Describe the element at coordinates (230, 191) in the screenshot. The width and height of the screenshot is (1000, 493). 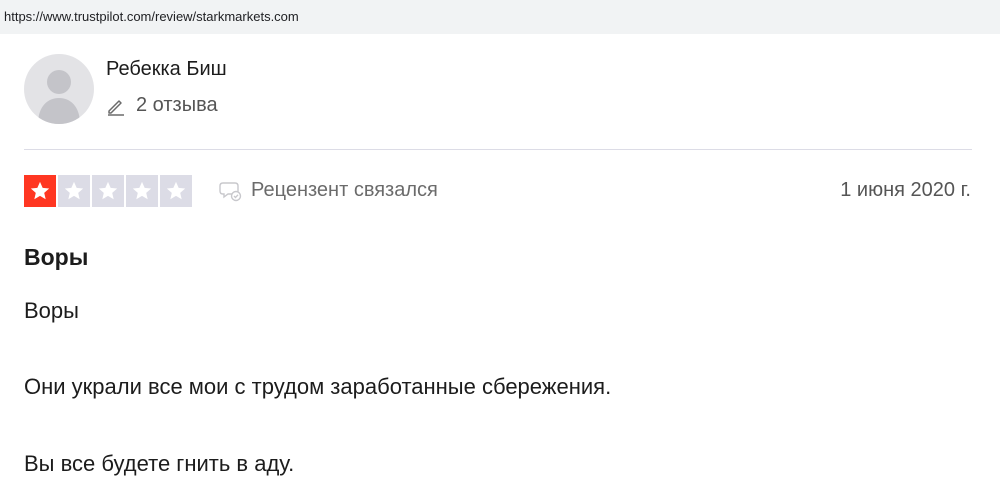
I see `chat-bubble-icon` at that location.